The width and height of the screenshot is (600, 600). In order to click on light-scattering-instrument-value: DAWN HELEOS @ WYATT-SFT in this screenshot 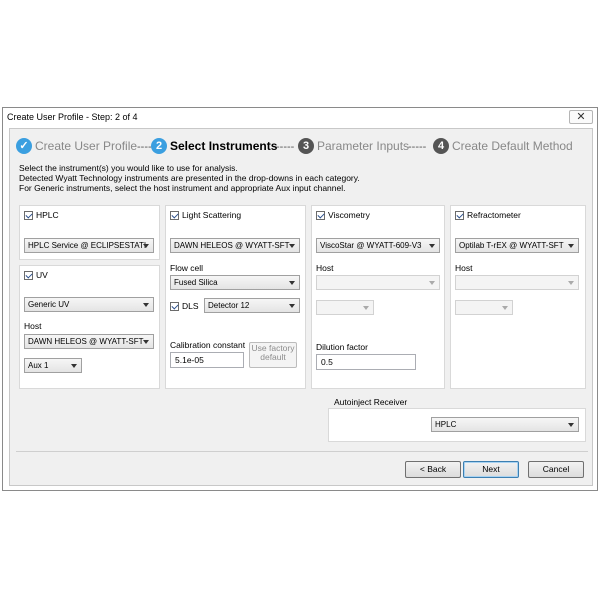, I will do `click(232, 245)`.